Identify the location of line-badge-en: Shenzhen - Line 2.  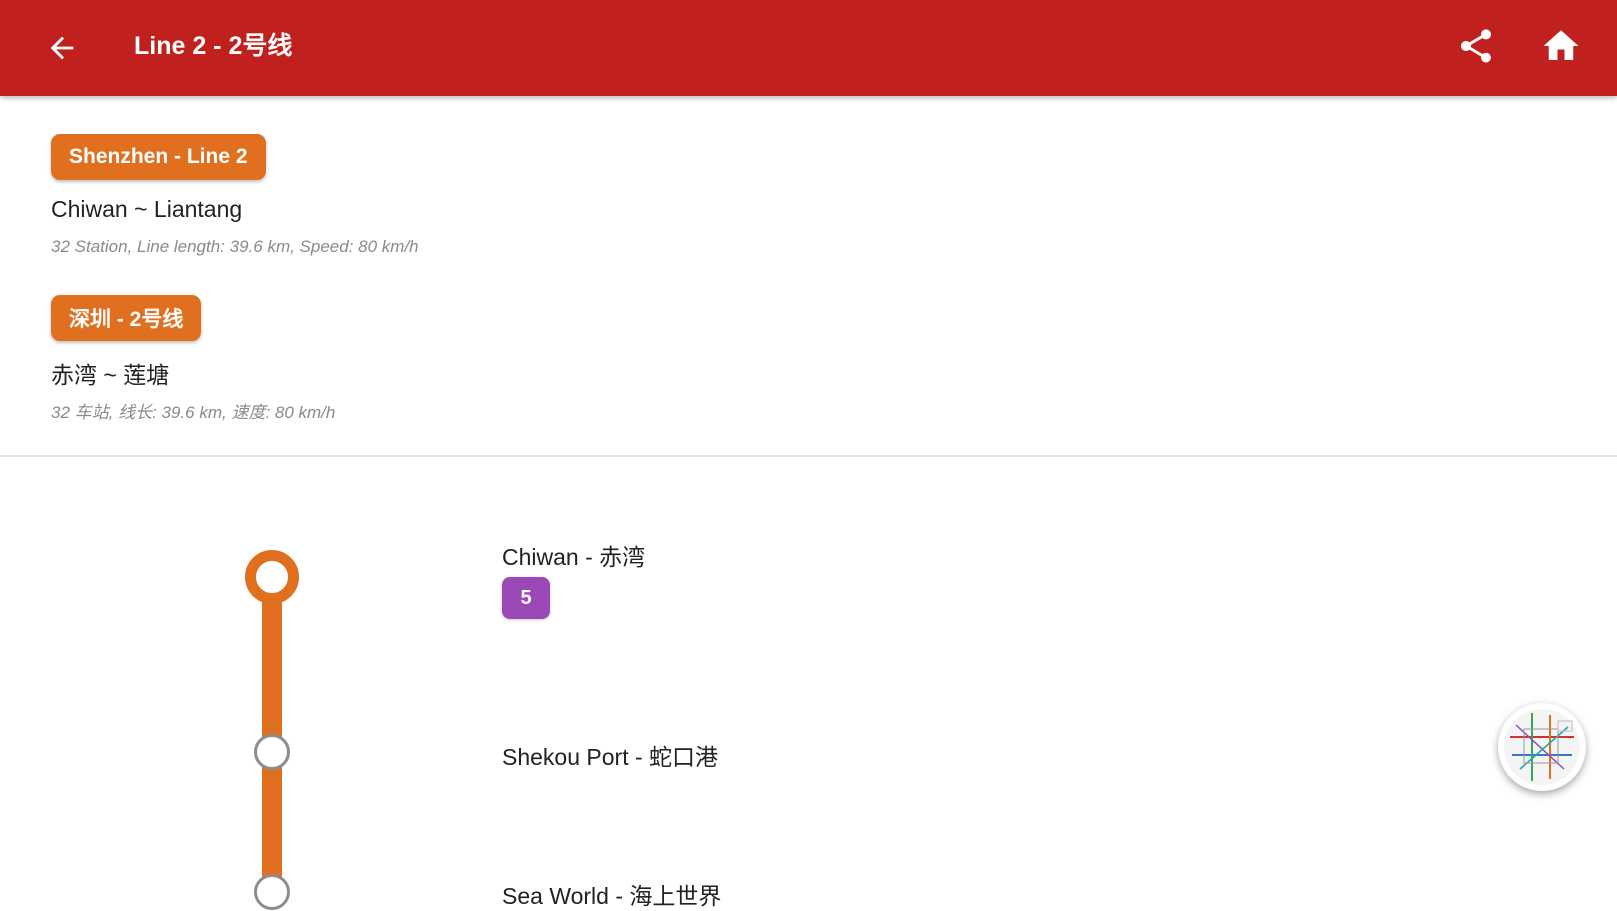
(158, 157).